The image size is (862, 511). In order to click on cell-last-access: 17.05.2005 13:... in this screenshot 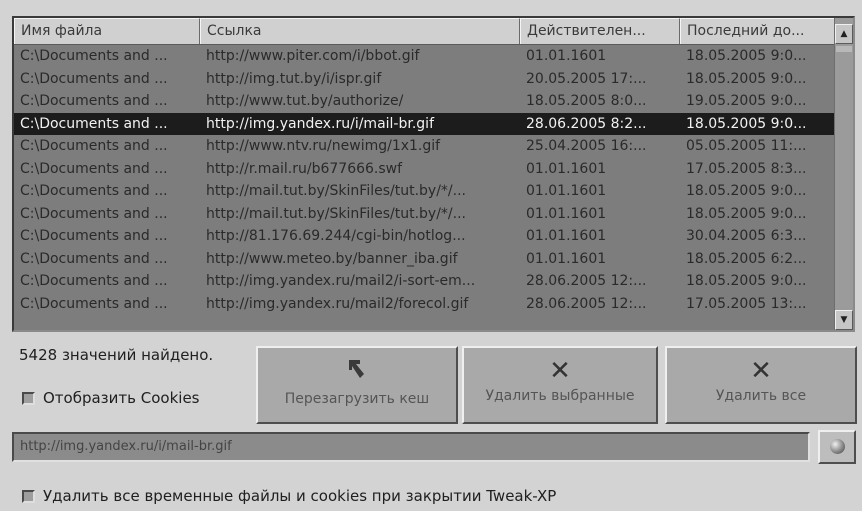, I will do `click(746, 303)`.